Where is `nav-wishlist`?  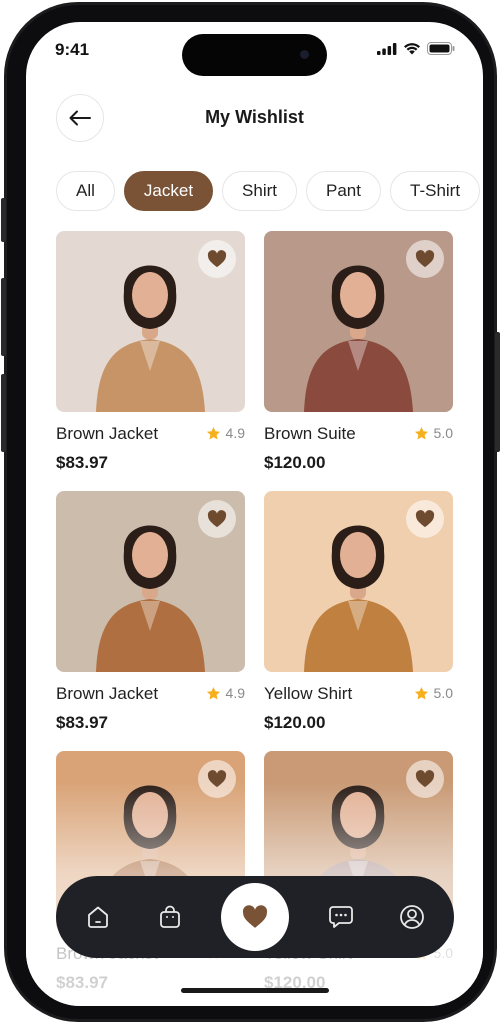 nav-wishlist is located at coordinates (255, 917).